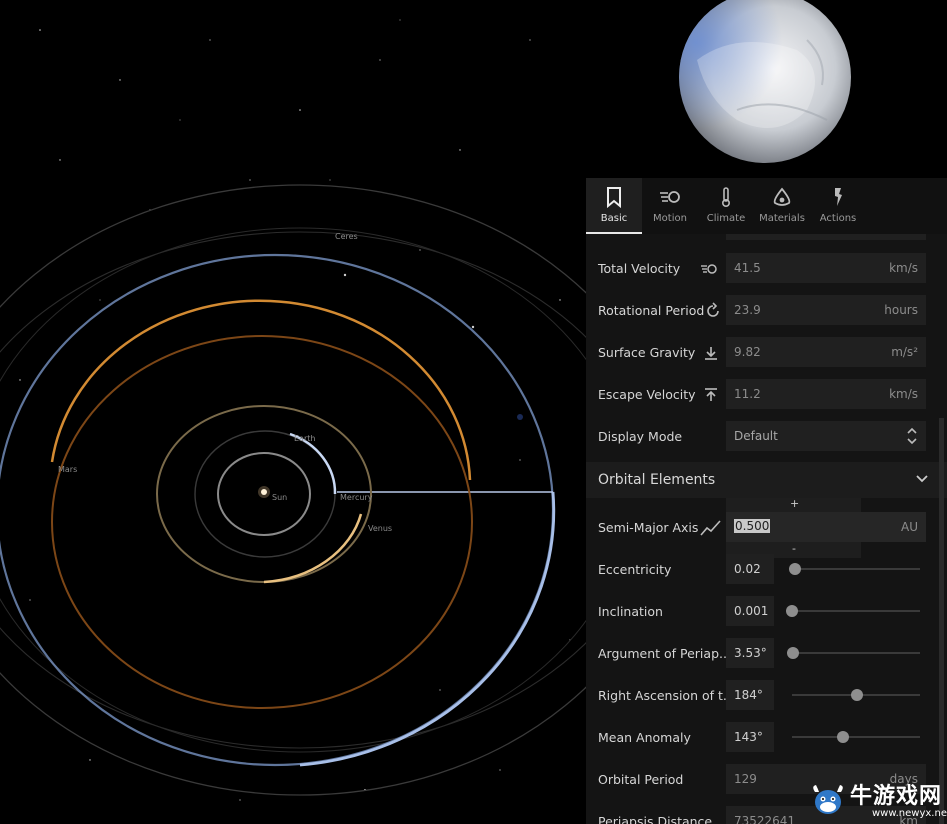 This screenshot has height=824, width=947. I want to click on gravity-down-icon, so click(711, 353).